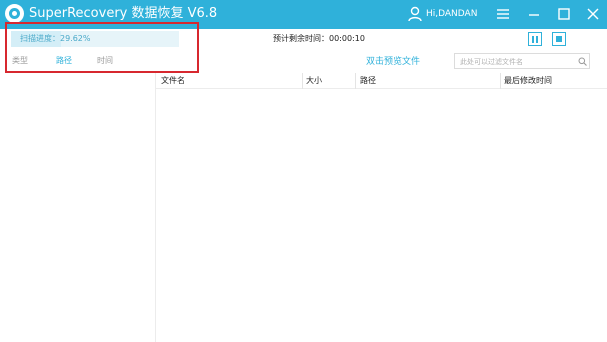  What do you see at coordinates (582, 61) in the screenshot?
I see `search-icon` at bounding box center [582, 61].